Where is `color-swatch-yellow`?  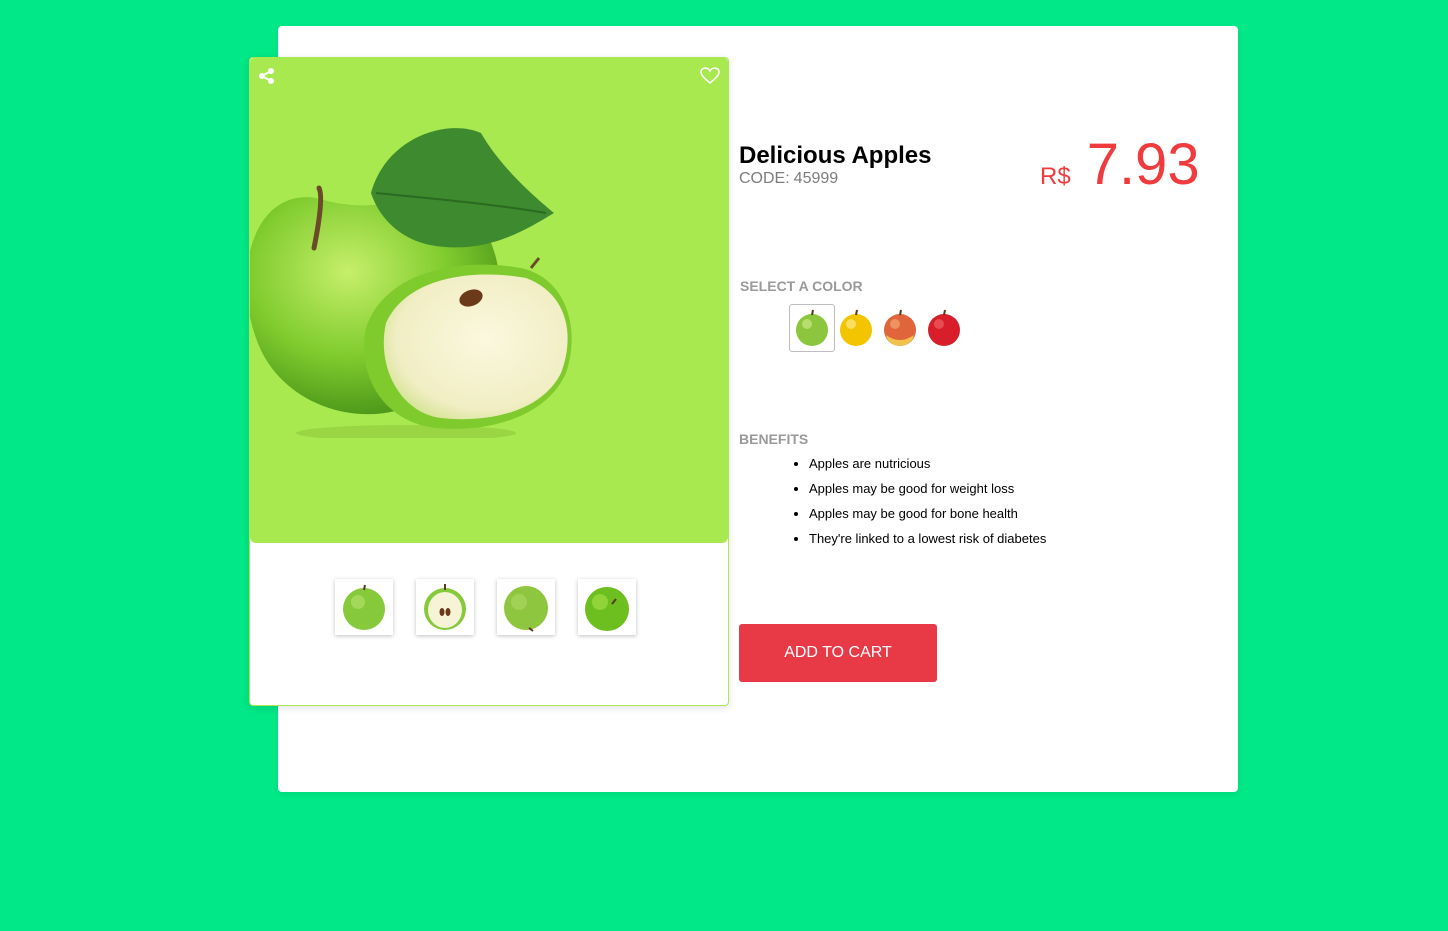
color-swatch-yellow is located at coordinates (856, 328).